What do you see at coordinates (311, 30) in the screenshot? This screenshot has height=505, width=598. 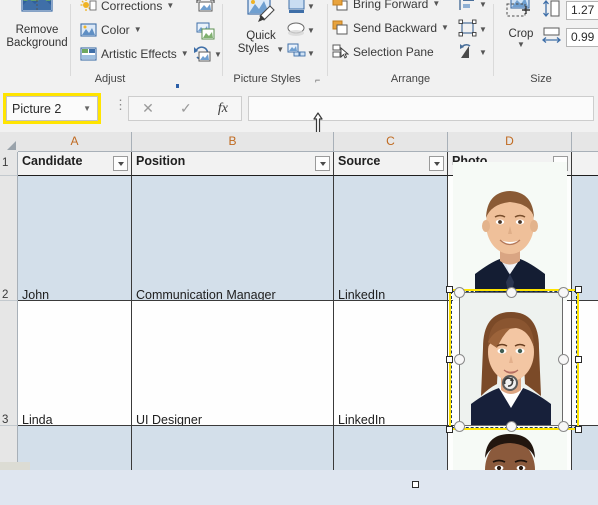 I see `picture-effects-chevron-down-icon: ▼` at bounding box center [311, 30].